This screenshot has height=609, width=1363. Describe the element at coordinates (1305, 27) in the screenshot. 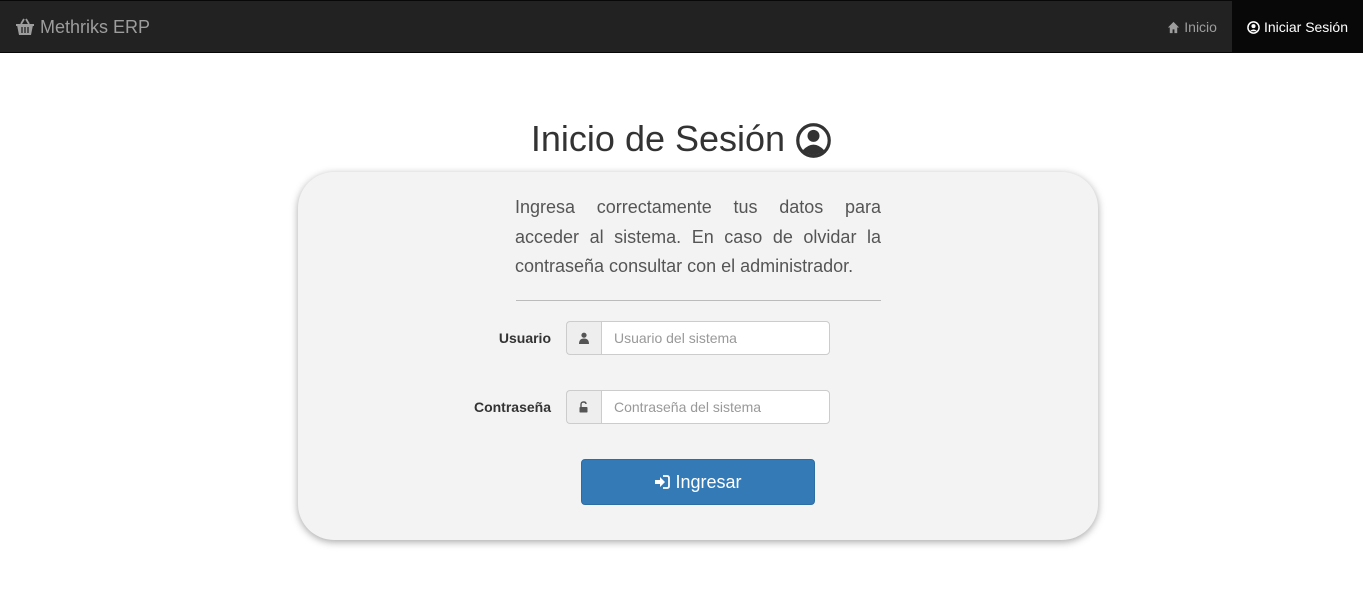

I see `nav-item-label: Iniciar Sesión` at that location.